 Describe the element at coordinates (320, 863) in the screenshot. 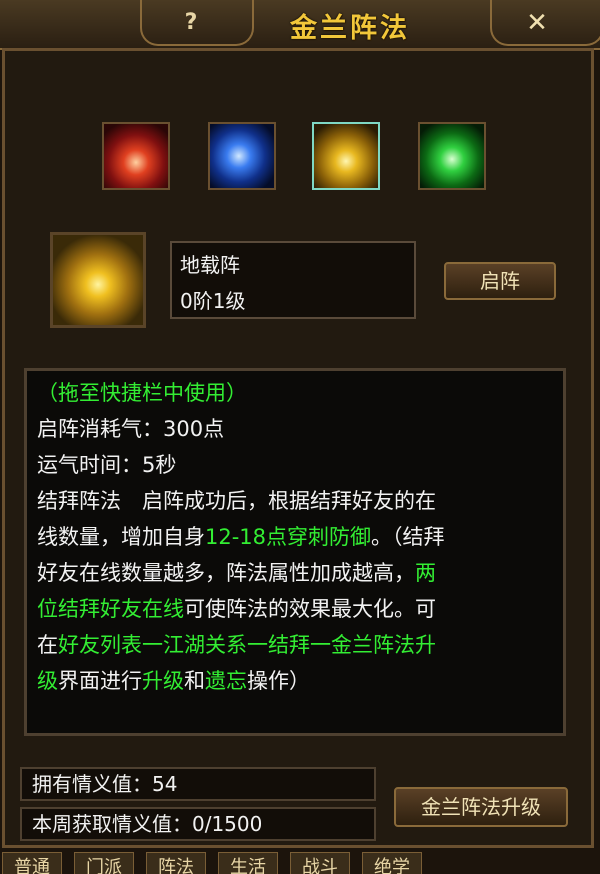

I see `tab-combat: 战斗` at that location.